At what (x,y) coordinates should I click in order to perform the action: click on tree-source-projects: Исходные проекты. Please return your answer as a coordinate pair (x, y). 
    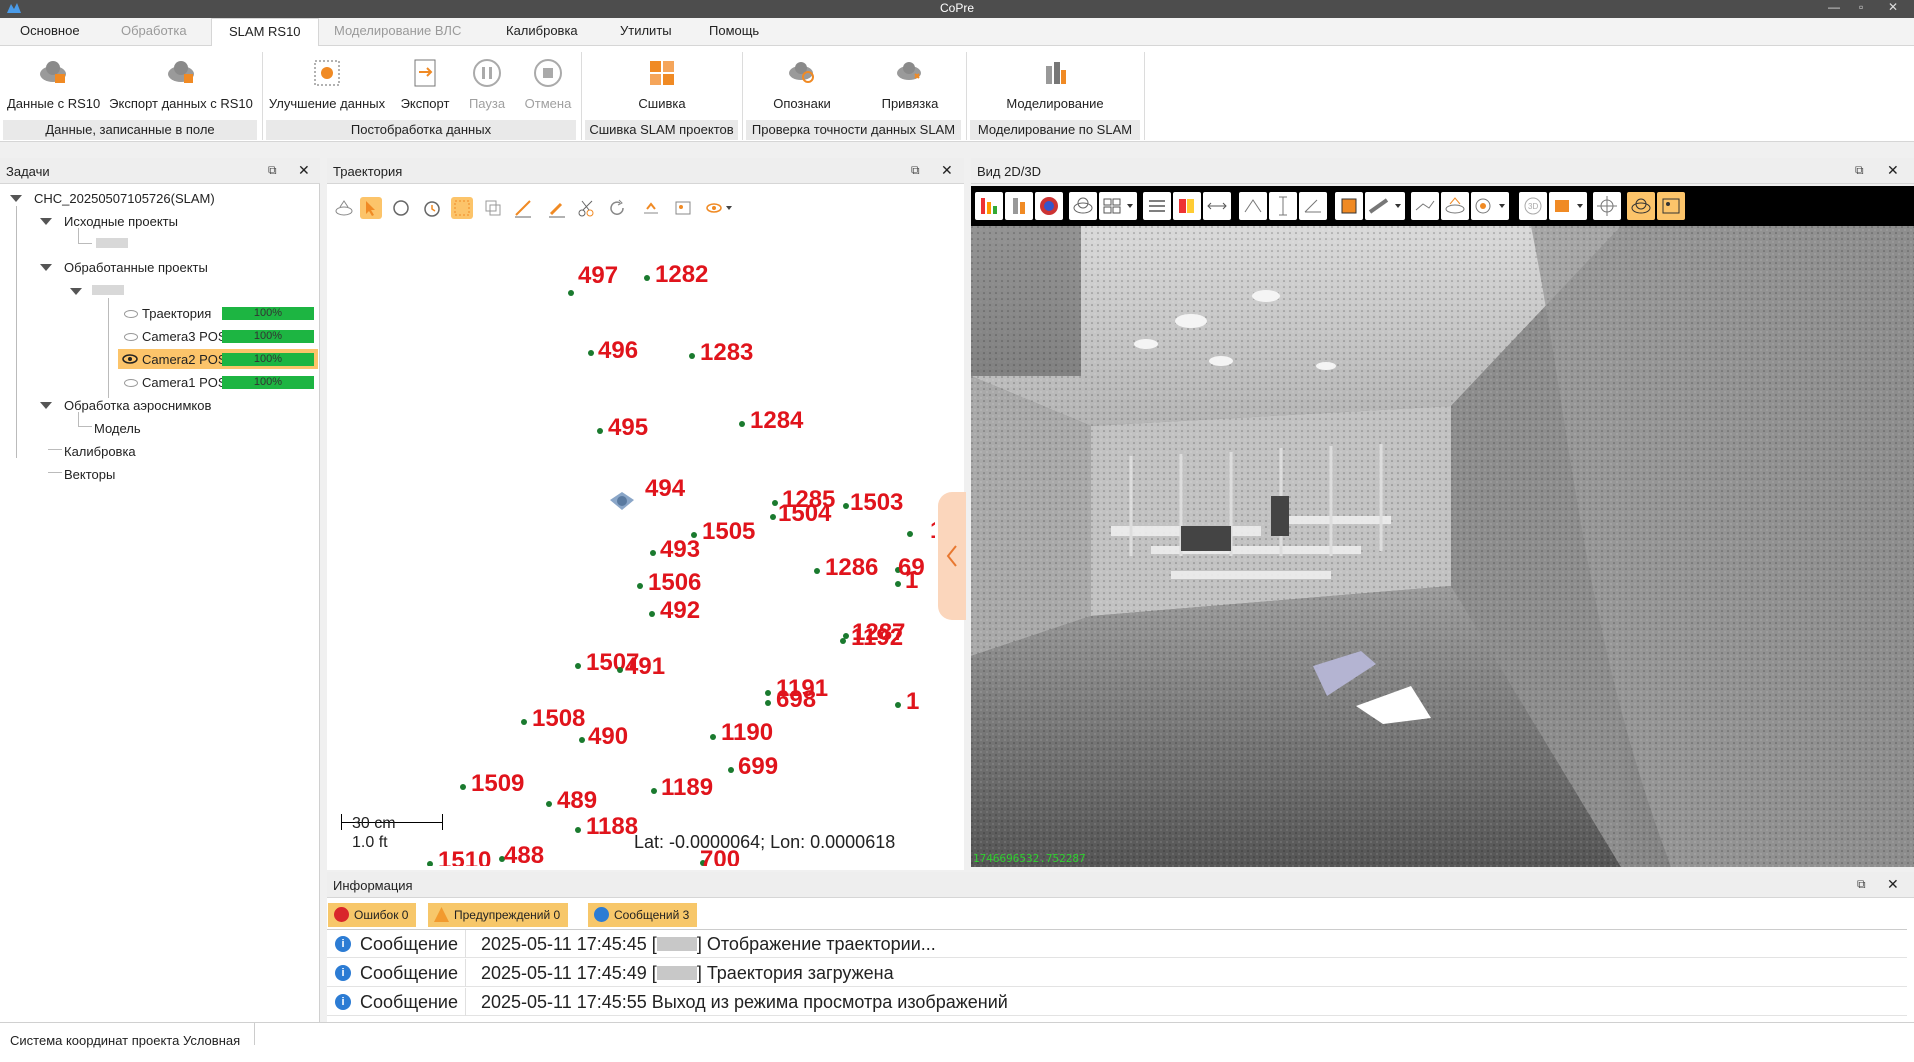
    Looking at the image, I should click on (121, 221).